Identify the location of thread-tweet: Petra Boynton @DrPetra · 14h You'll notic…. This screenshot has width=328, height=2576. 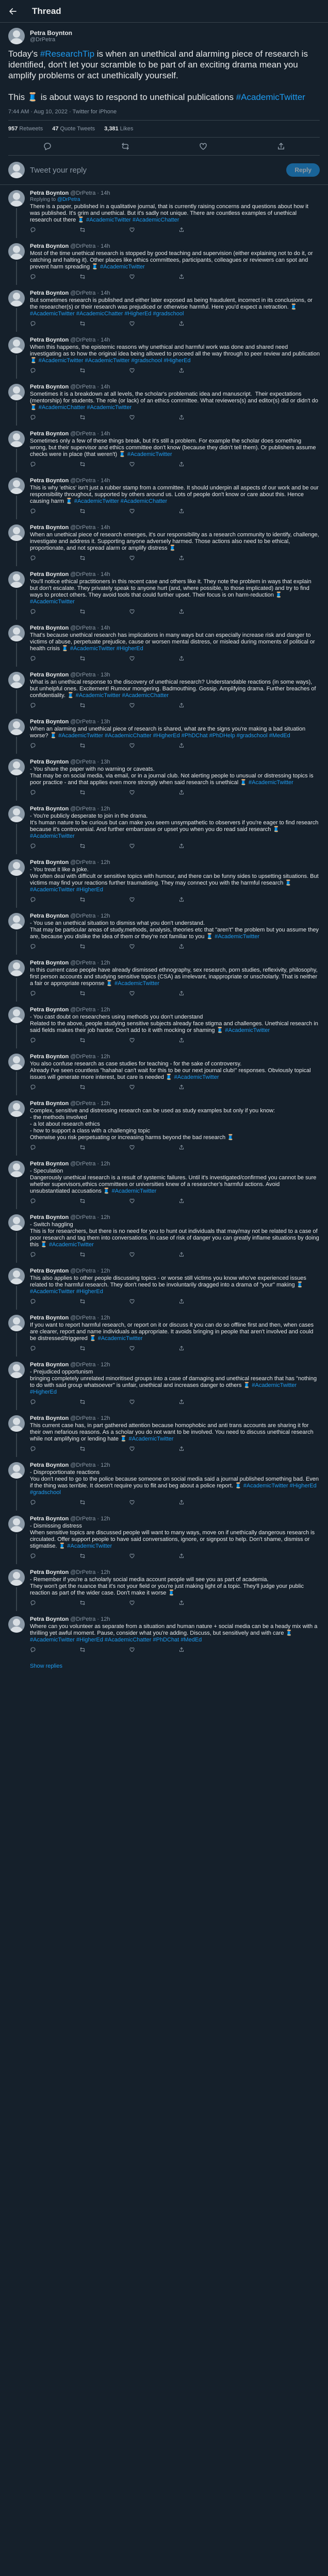
(164, 593).